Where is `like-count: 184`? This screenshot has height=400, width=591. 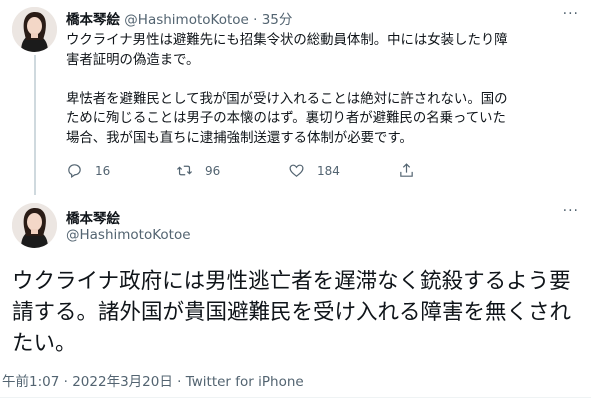
like-count: 184 is located at coordinates (328, 170).